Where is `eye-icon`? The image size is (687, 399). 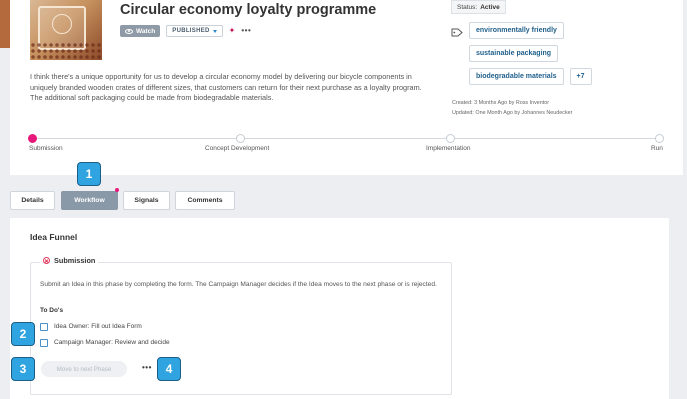 eye-icon is located at coordinates (129, 31).